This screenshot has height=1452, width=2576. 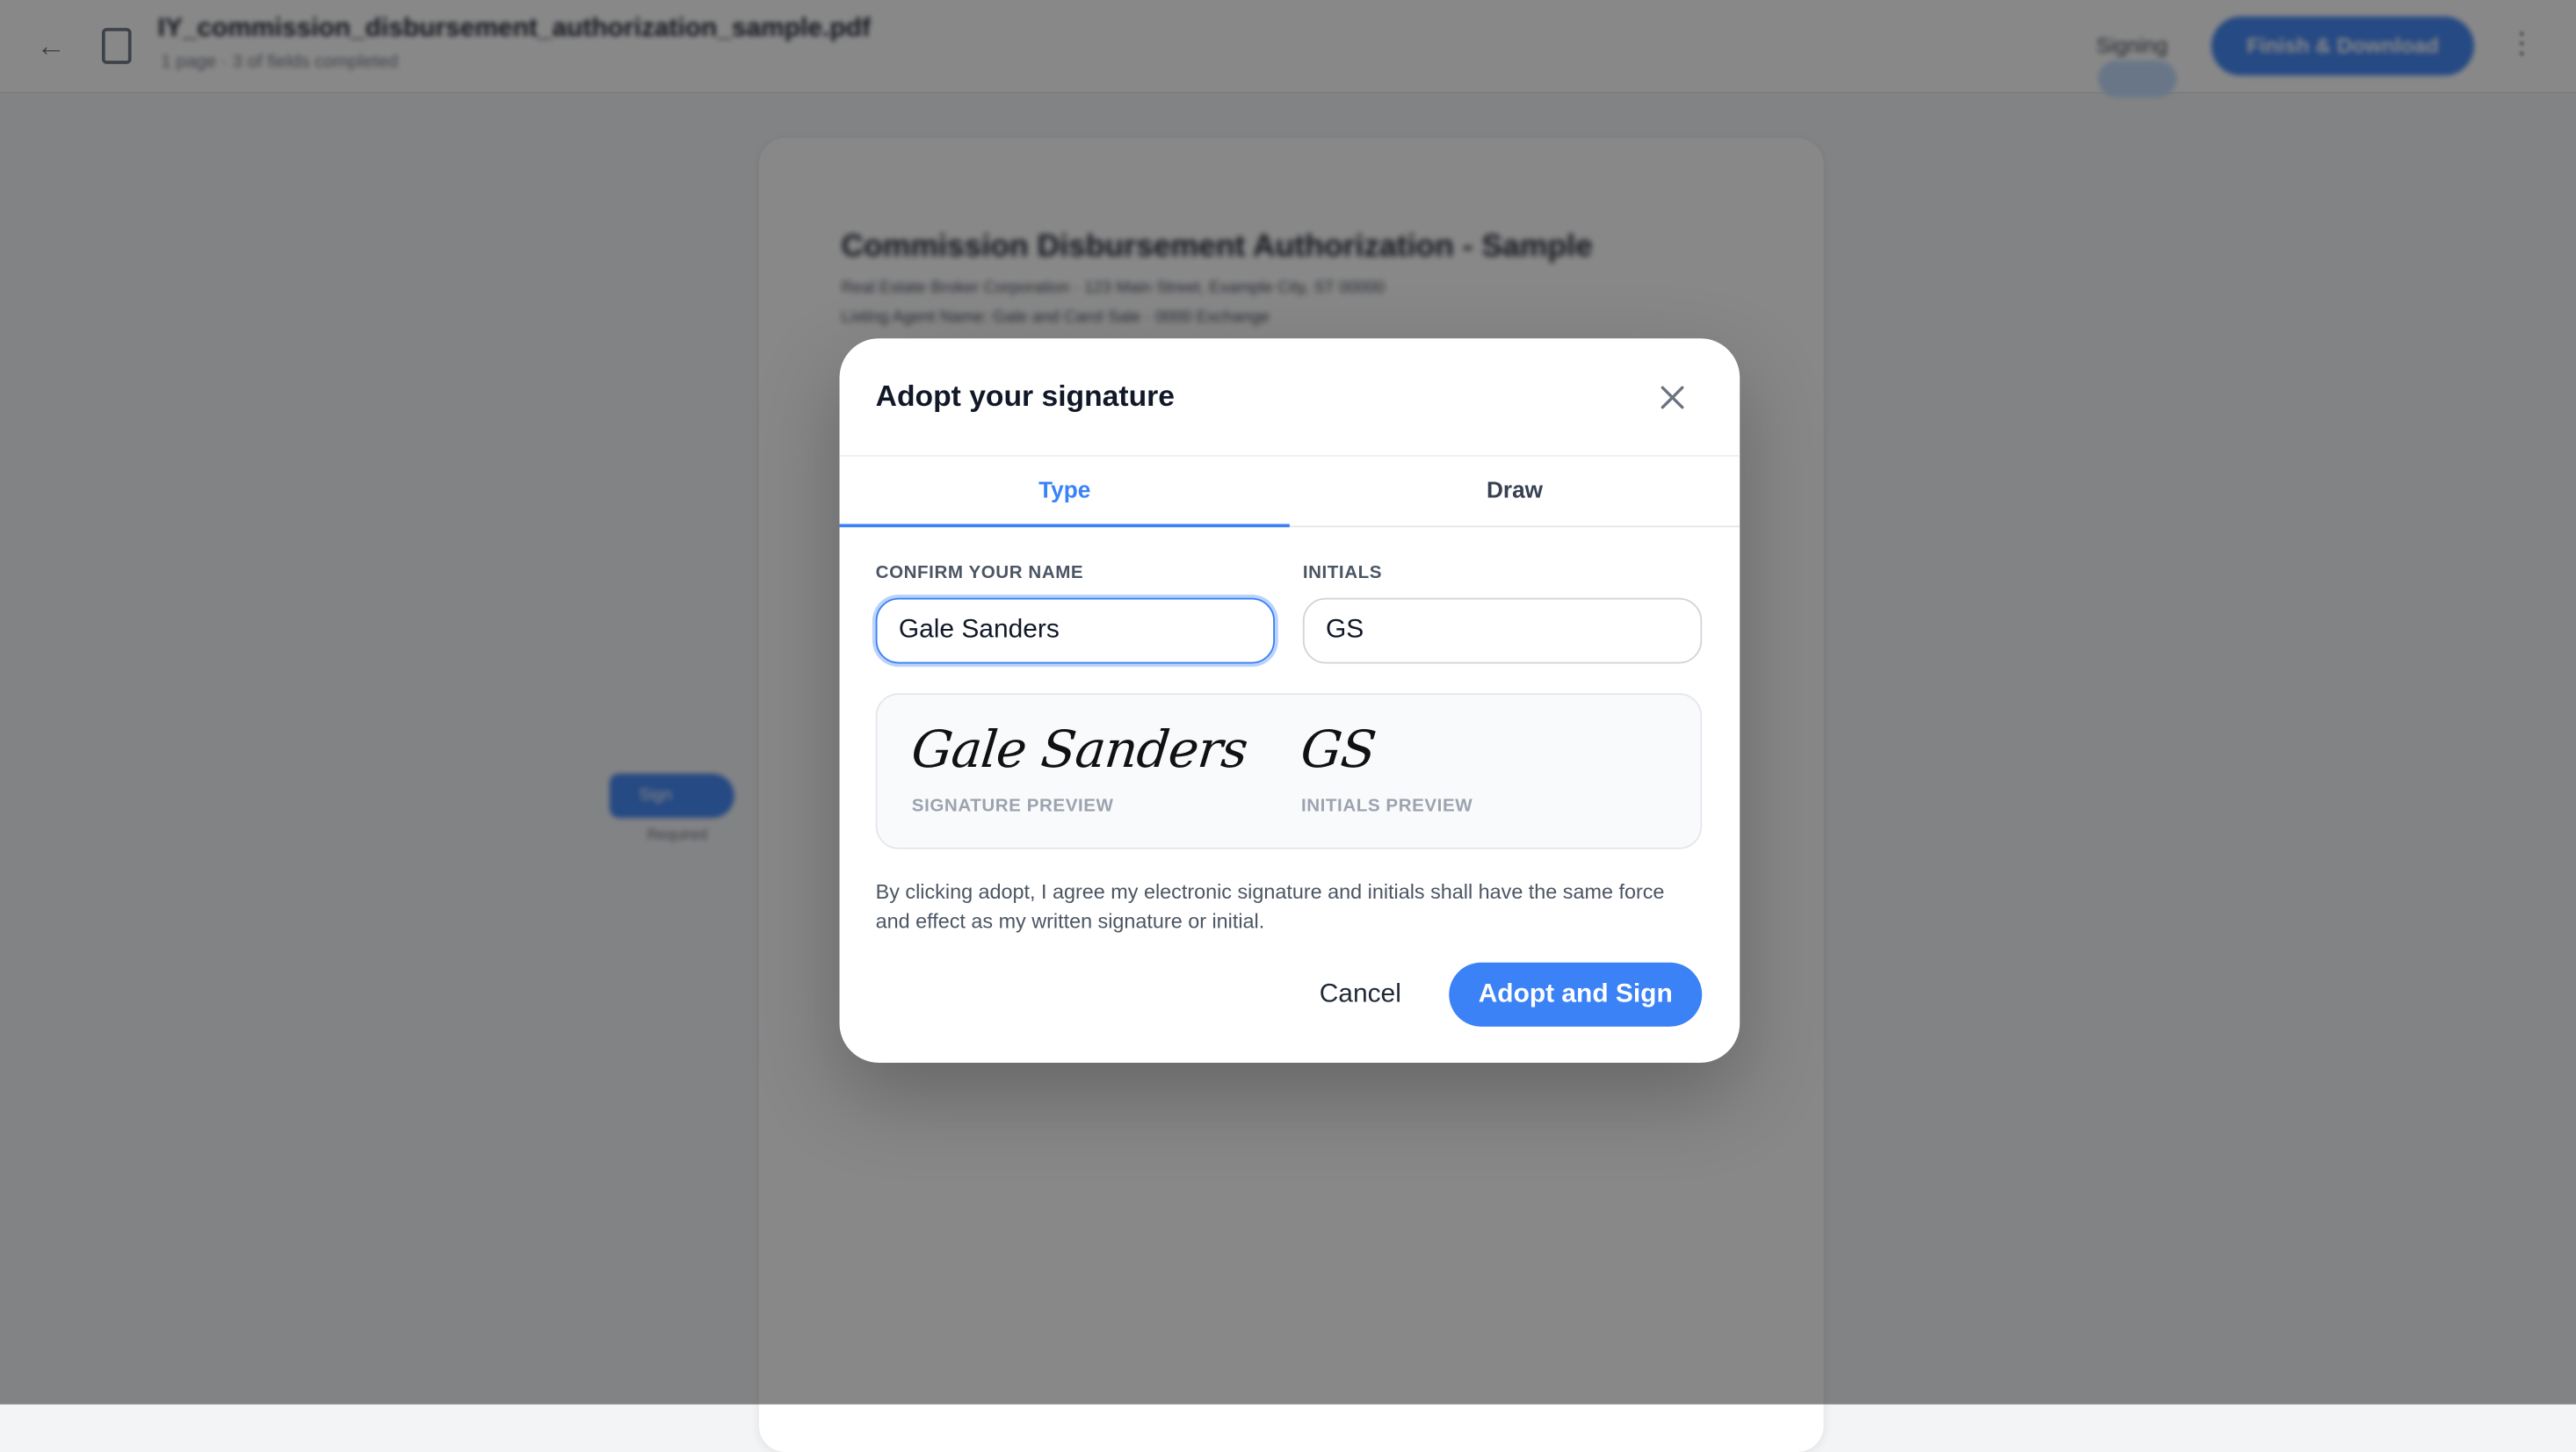 What do you see at coordinates (1360, 995) in the screenshot?
I see `cancel-button: Cancel` at bounding box center [1360, 995].